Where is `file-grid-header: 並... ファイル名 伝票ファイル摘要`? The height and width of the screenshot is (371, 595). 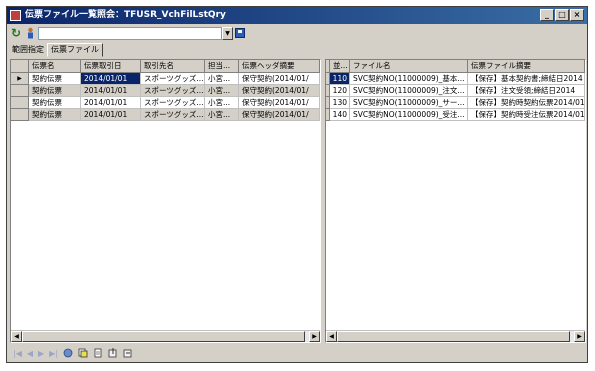 file-grid-header: 並... ファイル名 伝票ファイル摘要 is located at coordinates (455, 66).